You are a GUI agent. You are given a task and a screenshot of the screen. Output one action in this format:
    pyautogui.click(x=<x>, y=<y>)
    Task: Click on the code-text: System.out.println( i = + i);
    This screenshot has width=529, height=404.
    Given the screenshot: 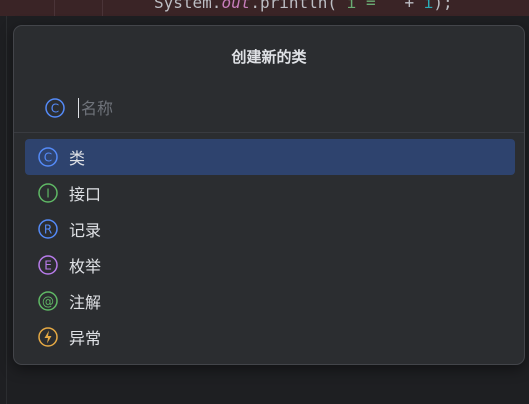 What is the action you would take?
    pyautogui.click(x=303, y=6)
    